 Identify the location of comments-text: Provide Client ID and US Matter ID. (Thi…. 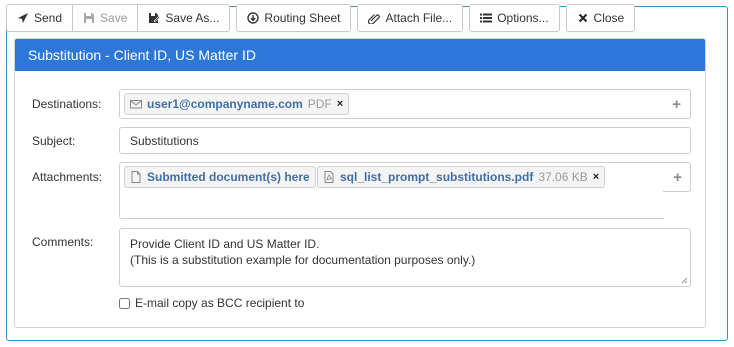
(302, 252).